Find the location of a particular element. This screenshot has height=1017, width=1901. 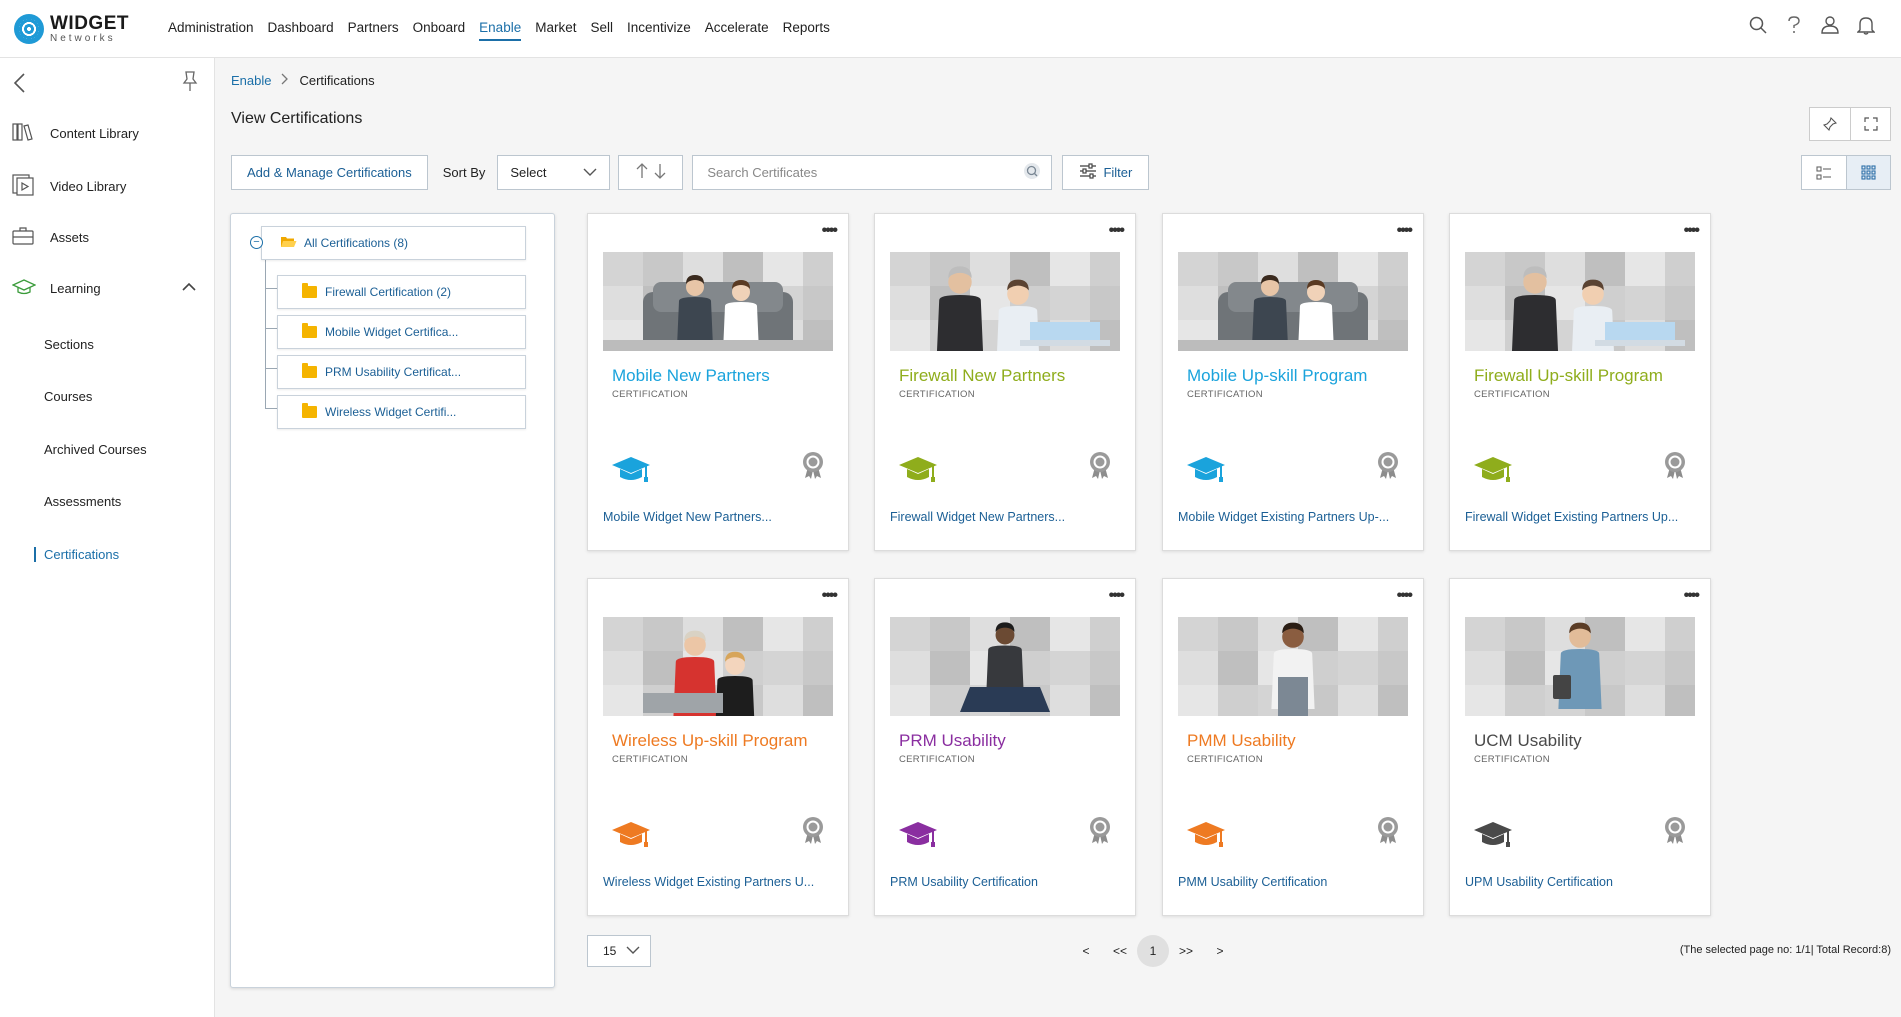

last-page-button: >> is located at coordinates (1186, 951).